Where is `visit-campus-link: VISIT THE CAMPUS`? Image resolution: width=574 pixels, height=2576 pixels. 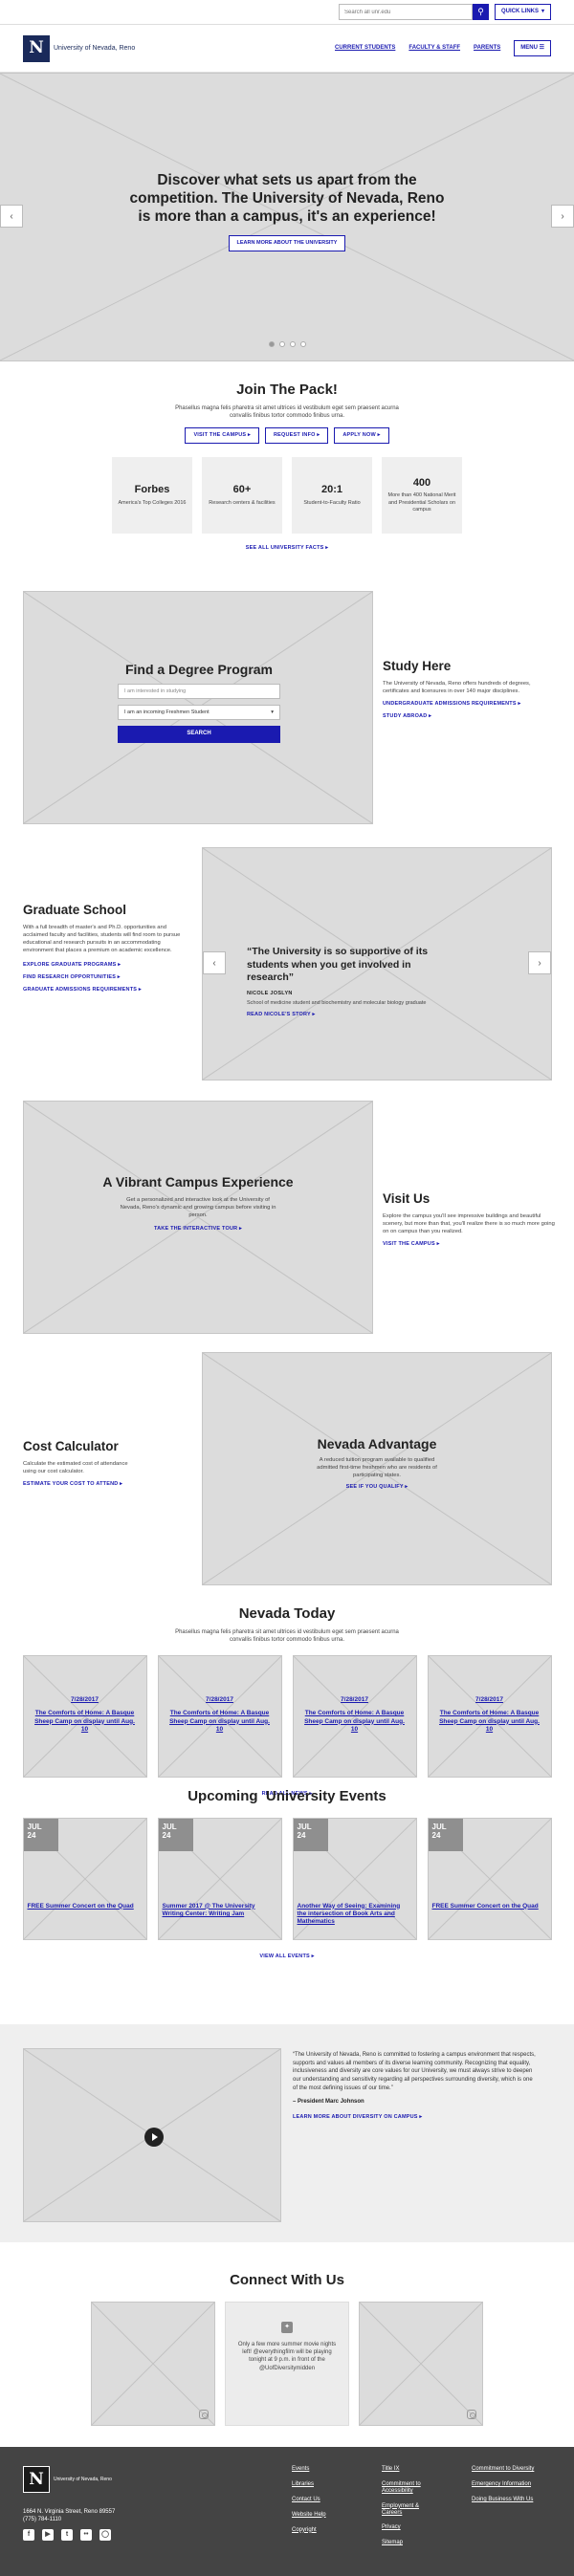 visit-campus-link: VISIT THE CAMPUS is located at coordinates (469, 1244).